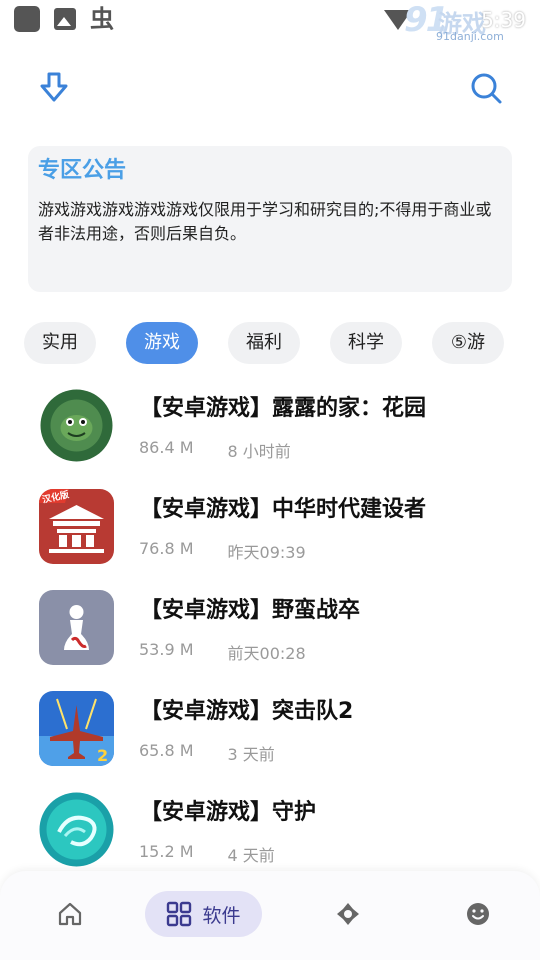 This screenshot has width=540, height=960. What do you see at coordinates (60, 343) in the screenshot?
I see `category-chip-practical: 实用` at bounding box center [60, 343].